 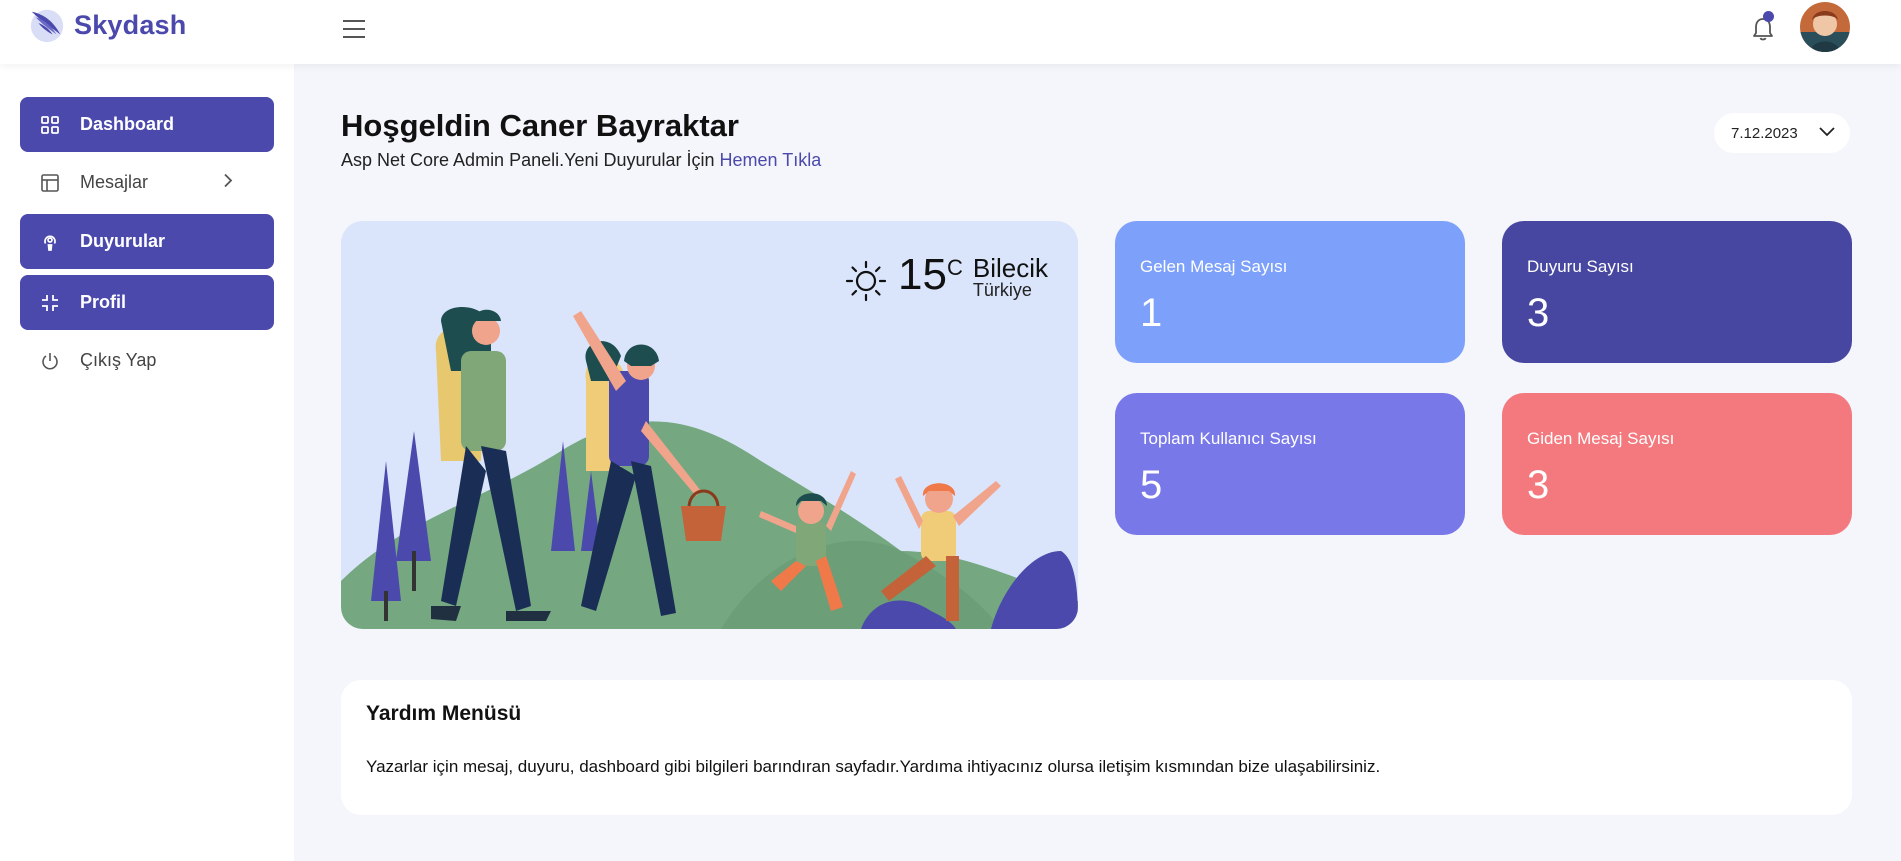 I want to click on stat-title: Duyuru Sayısı, so click(x=1580, y=266).